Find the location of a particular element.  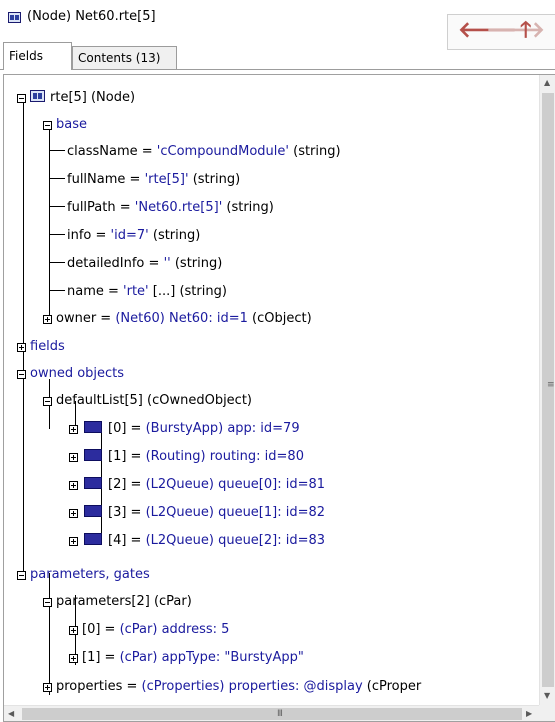

horizontal-scroll-thumb: III is located at coordinates (272, 714).